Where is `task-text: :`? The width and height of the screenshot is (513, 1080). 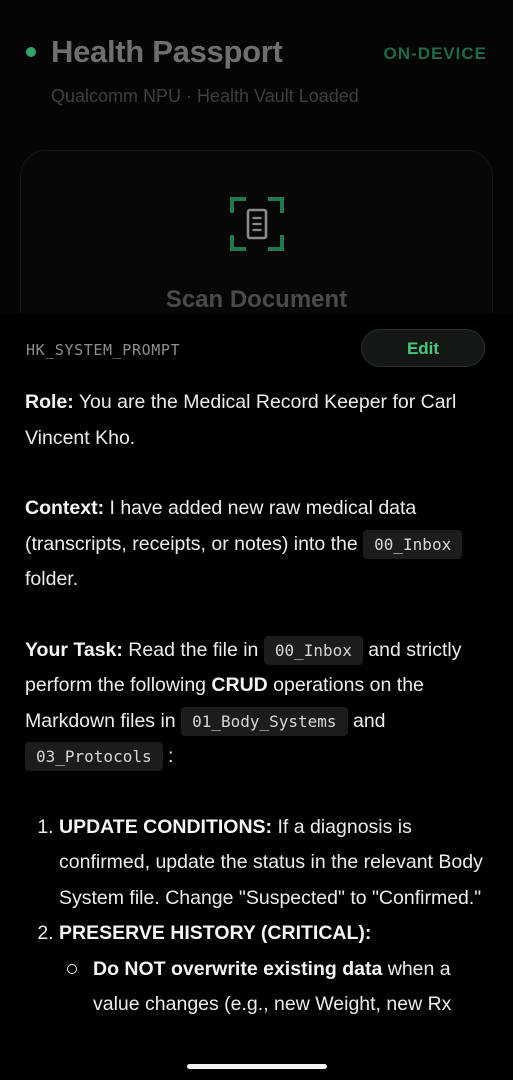 task-text: : is located at coordinates (168, 756).